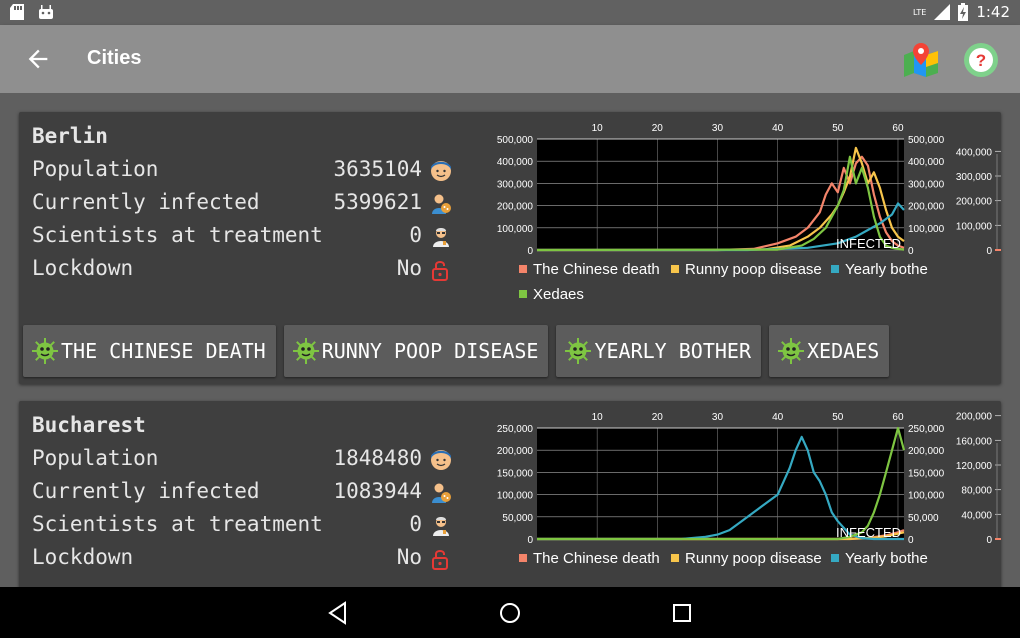 The width and height of the screenshot is (1020, 638). What do you see at coordinates (920, 12) in the screenshot?
I see `lte-label: LTE` at bounding box center [920, 12].